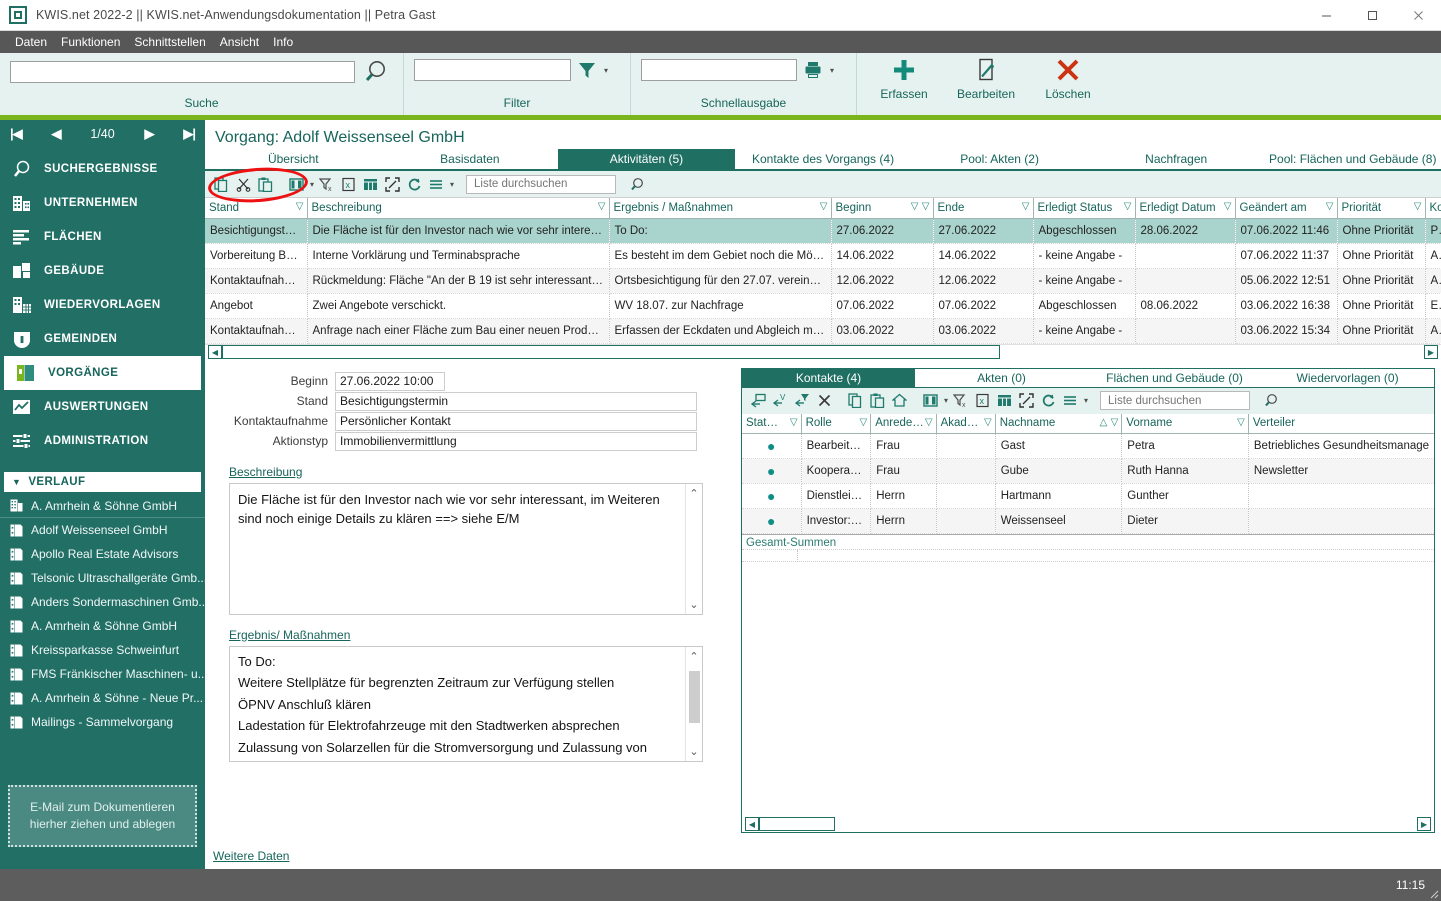 The width and height of the screenshot is (1441, 901). I want to click on assign-icon, so click(802, 400).